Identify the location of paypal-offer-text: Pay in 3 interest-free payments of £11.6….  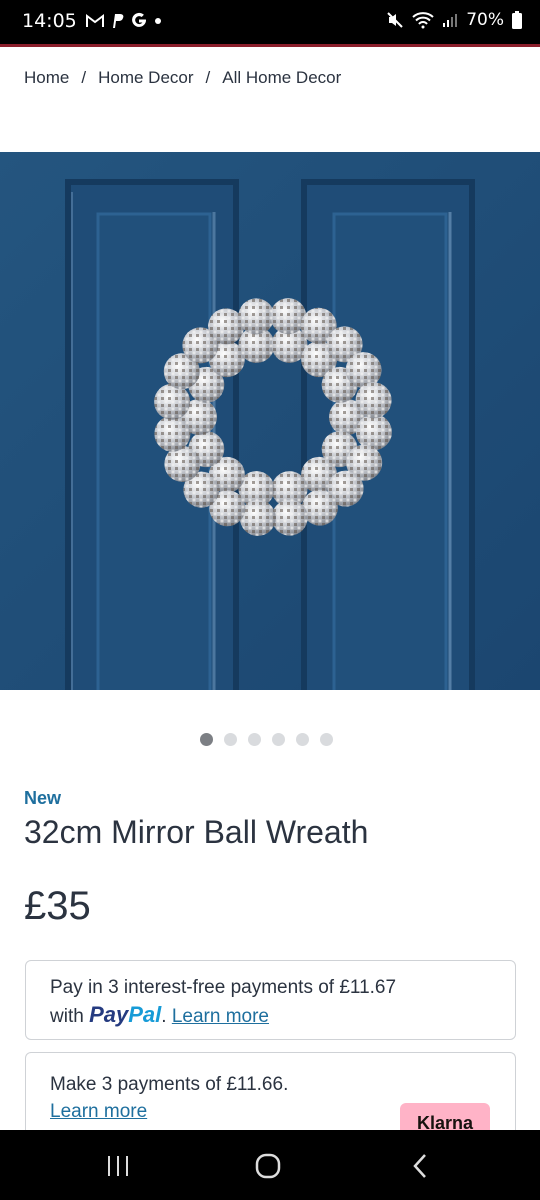
(223, 987).